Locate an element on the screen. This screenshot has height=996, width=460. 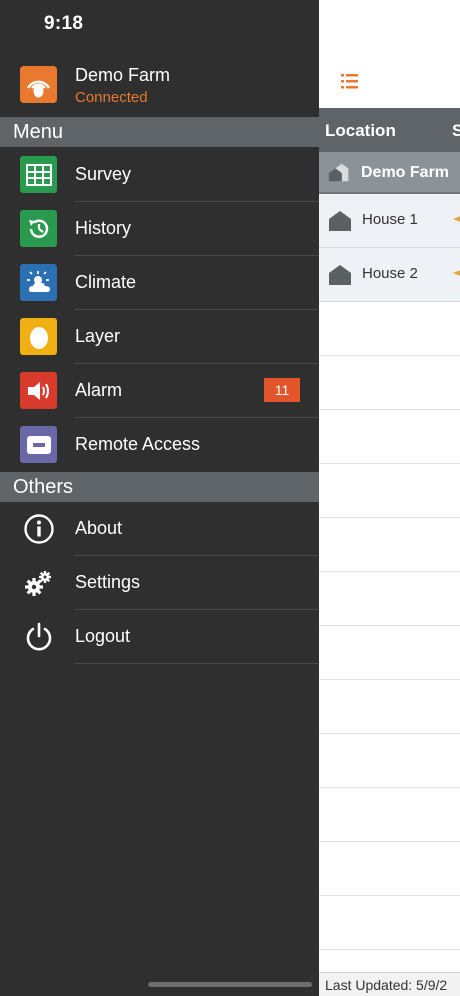
power-icon is located at coordinates (38, 636).